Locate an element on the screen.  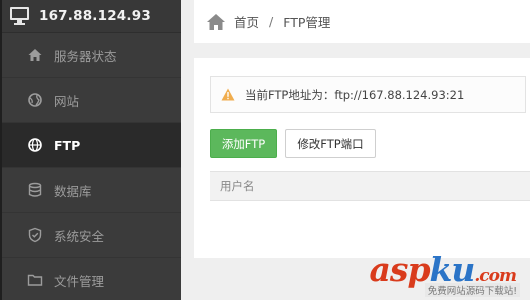
sidebar-item-label: 文件管理 is located at coordinates (79, 281).